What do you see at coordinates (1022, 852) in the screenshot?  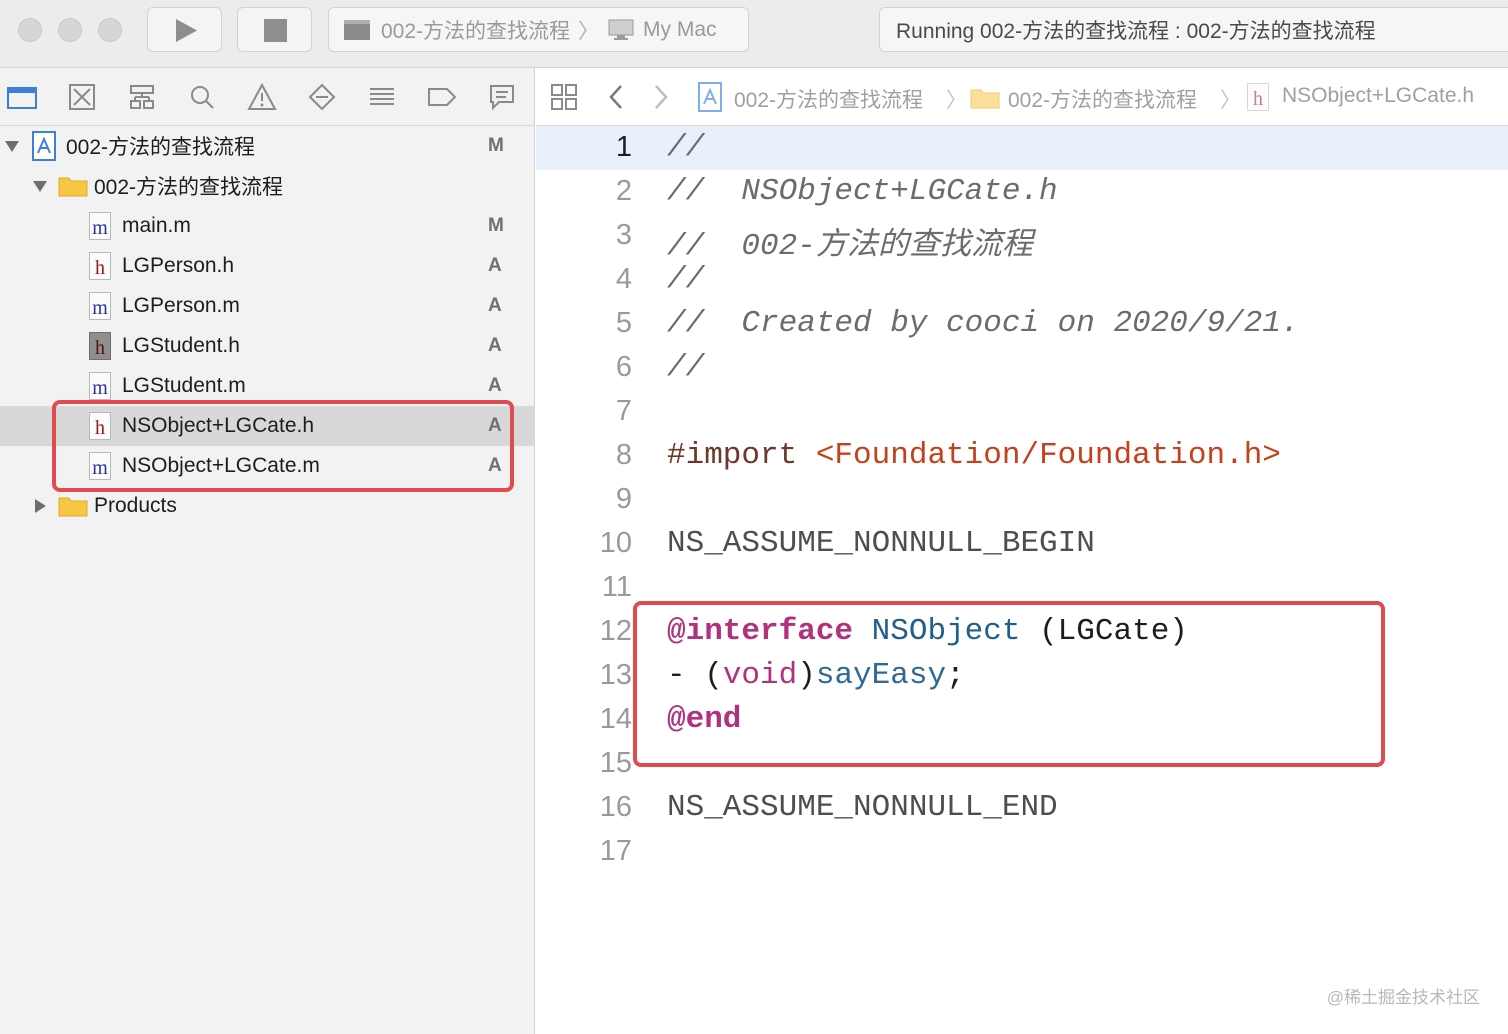 I see `code-line: 17` at bounding box center [1022, 852].